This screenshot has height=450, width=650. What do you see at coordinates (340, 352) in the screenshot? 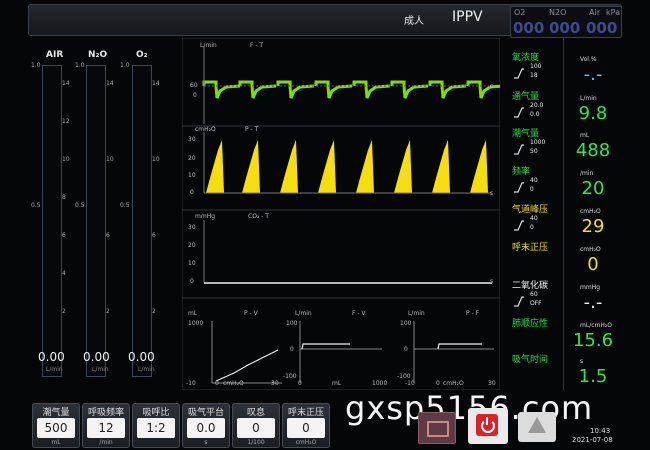
I see `fv-loop` at bounding box center [340, 352].